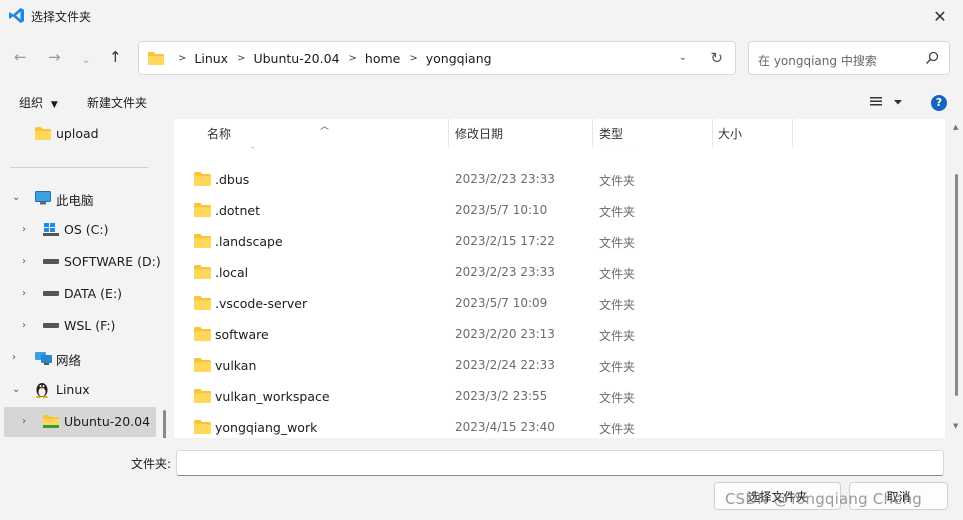 The height and width of the screenshot is (520, 963). I want to click on column-name: 名称, so click(219, 133).